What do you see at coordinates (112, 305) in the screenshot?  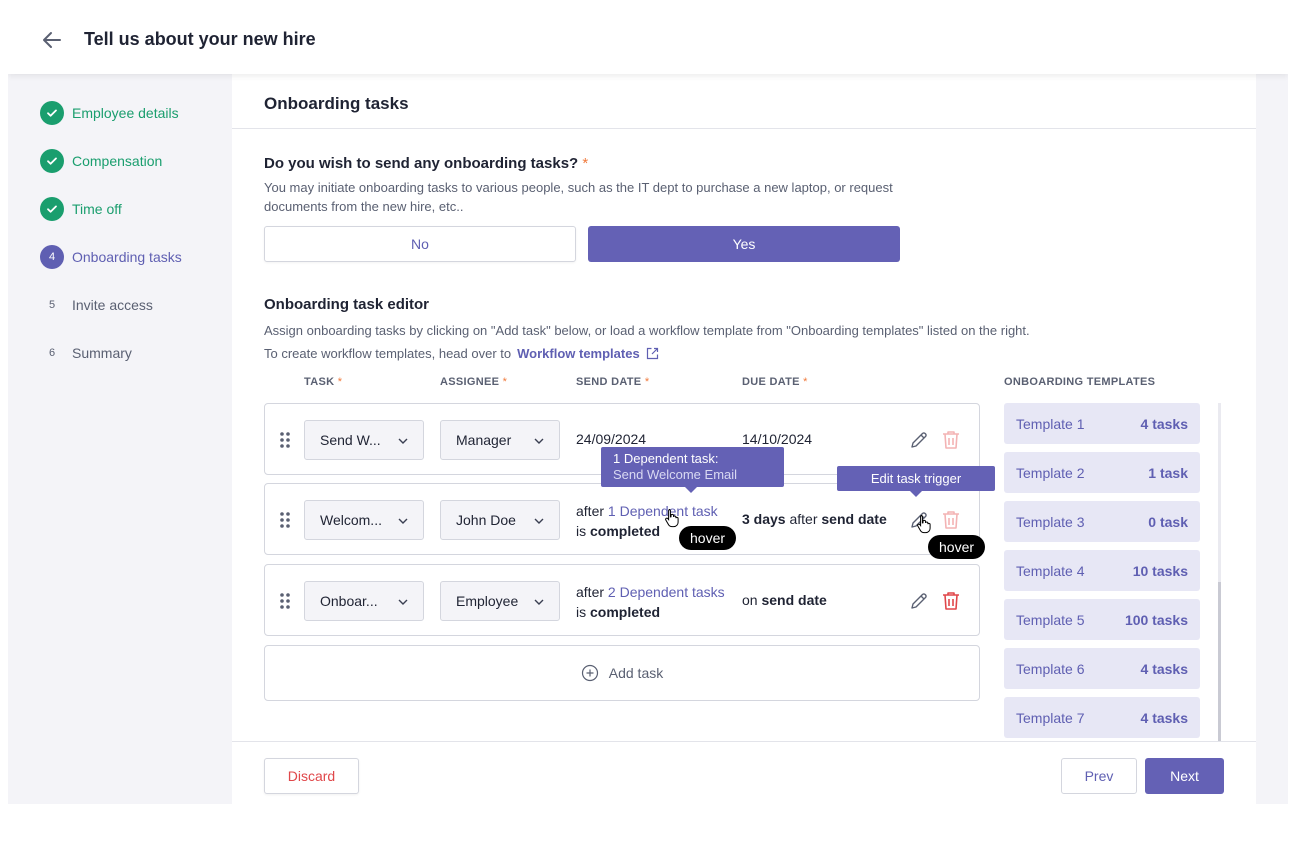 I see `step-label: Invite access` at bounding box center [112, 305].